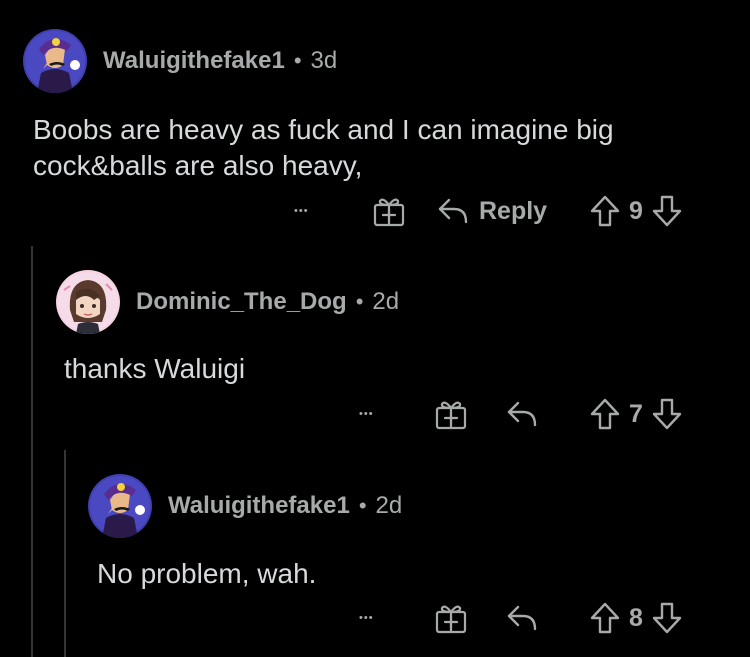 Image resolution: width=750 pixels, height=657 pixels. What do you see at coordinates (324, 60) in the screenshot?
I see `comment-age: 3d` at bounding box center [324, 60].